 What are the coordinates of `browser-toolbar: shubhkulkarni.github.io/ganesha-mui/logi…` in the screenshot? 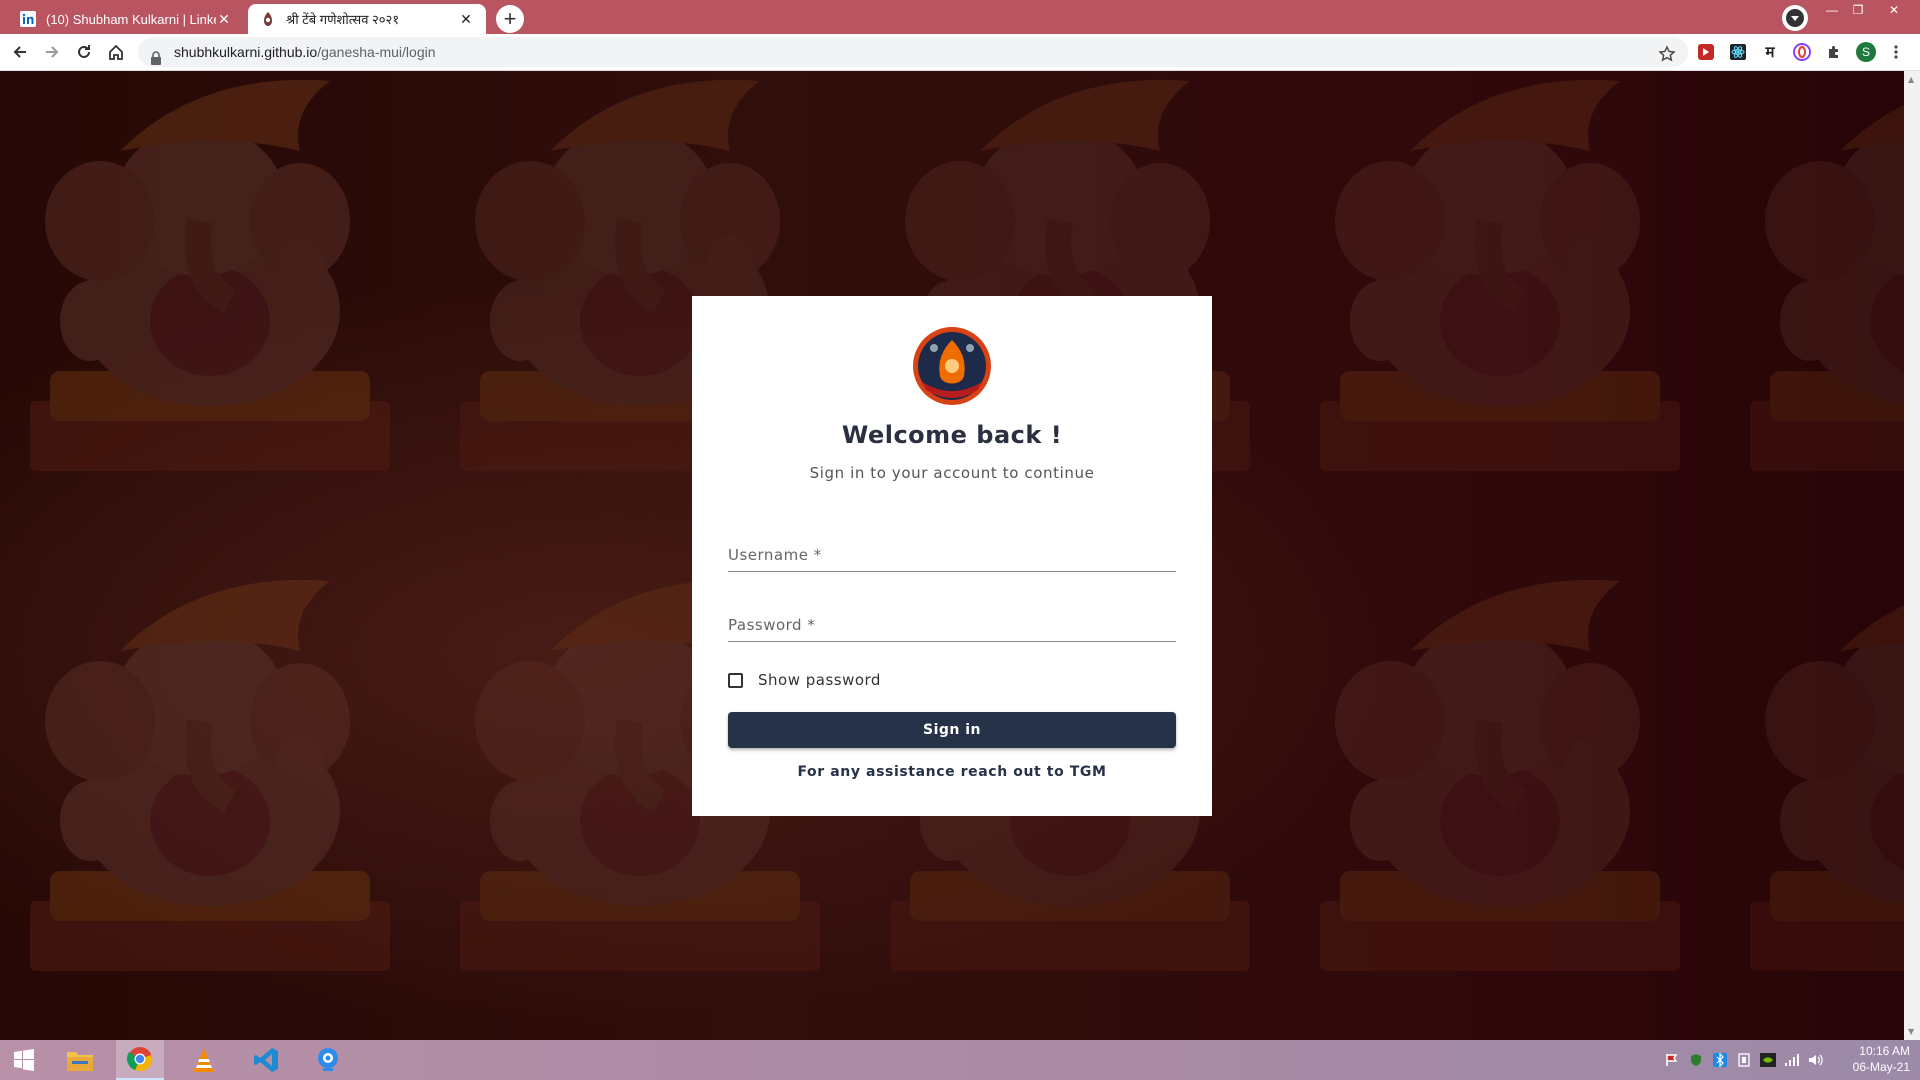 It's located at (960, 52).